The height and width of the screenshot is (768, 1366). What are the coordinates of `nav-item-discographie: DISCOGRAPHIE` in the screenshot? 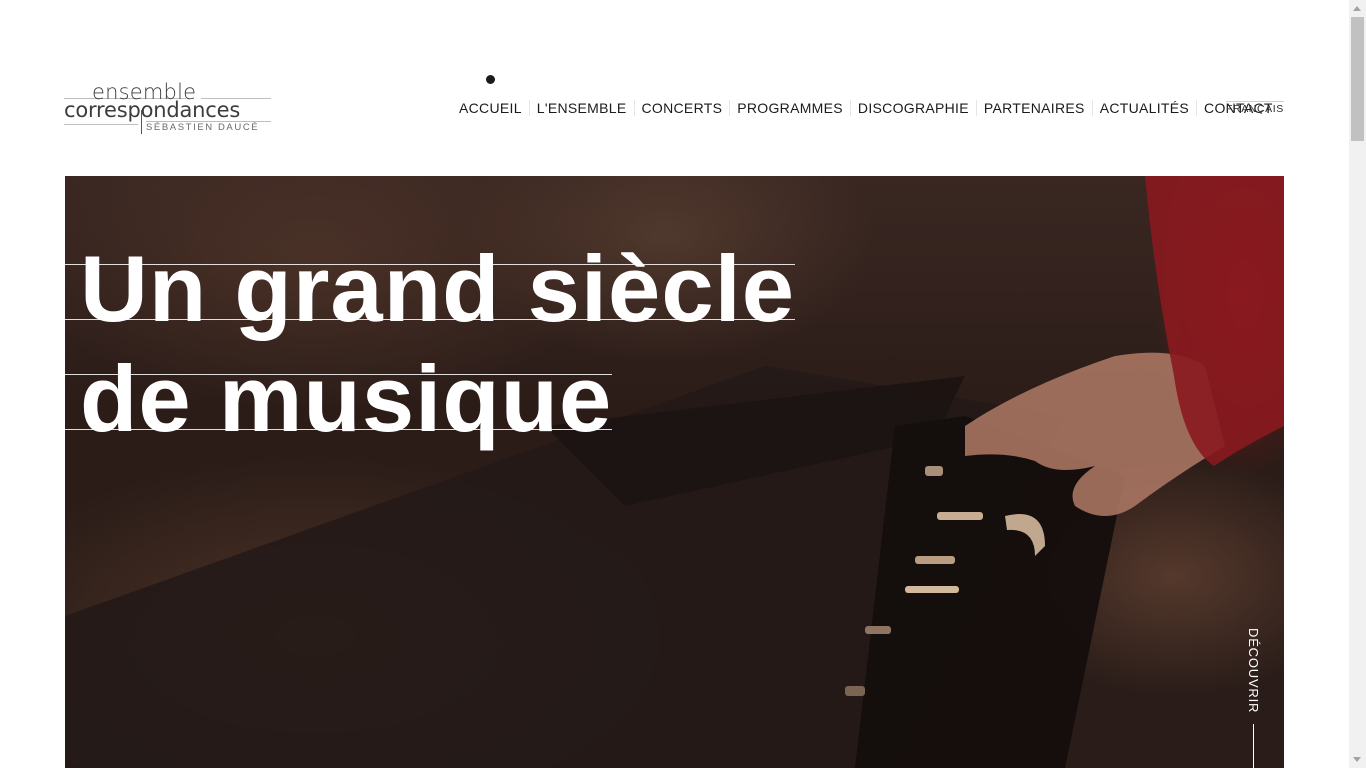 It's located at (914, 108).